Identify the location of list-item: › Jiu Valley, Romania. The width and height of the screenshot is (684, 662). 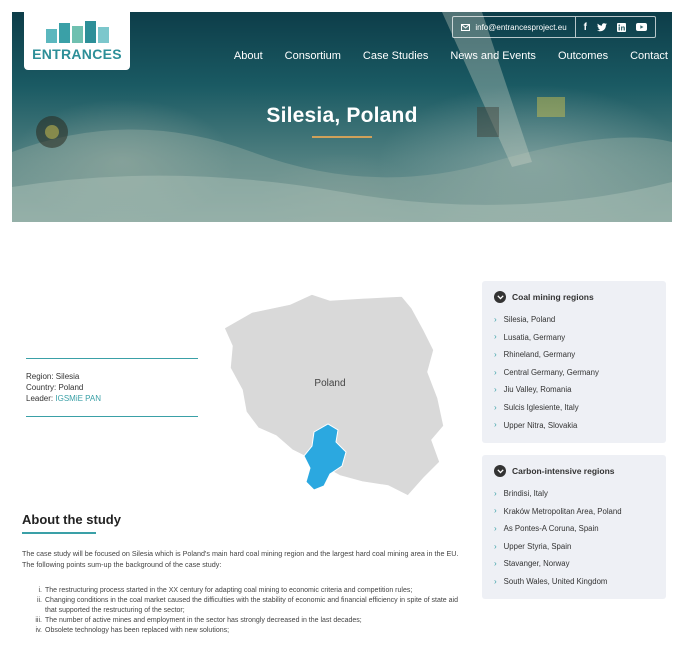
(574, 390).